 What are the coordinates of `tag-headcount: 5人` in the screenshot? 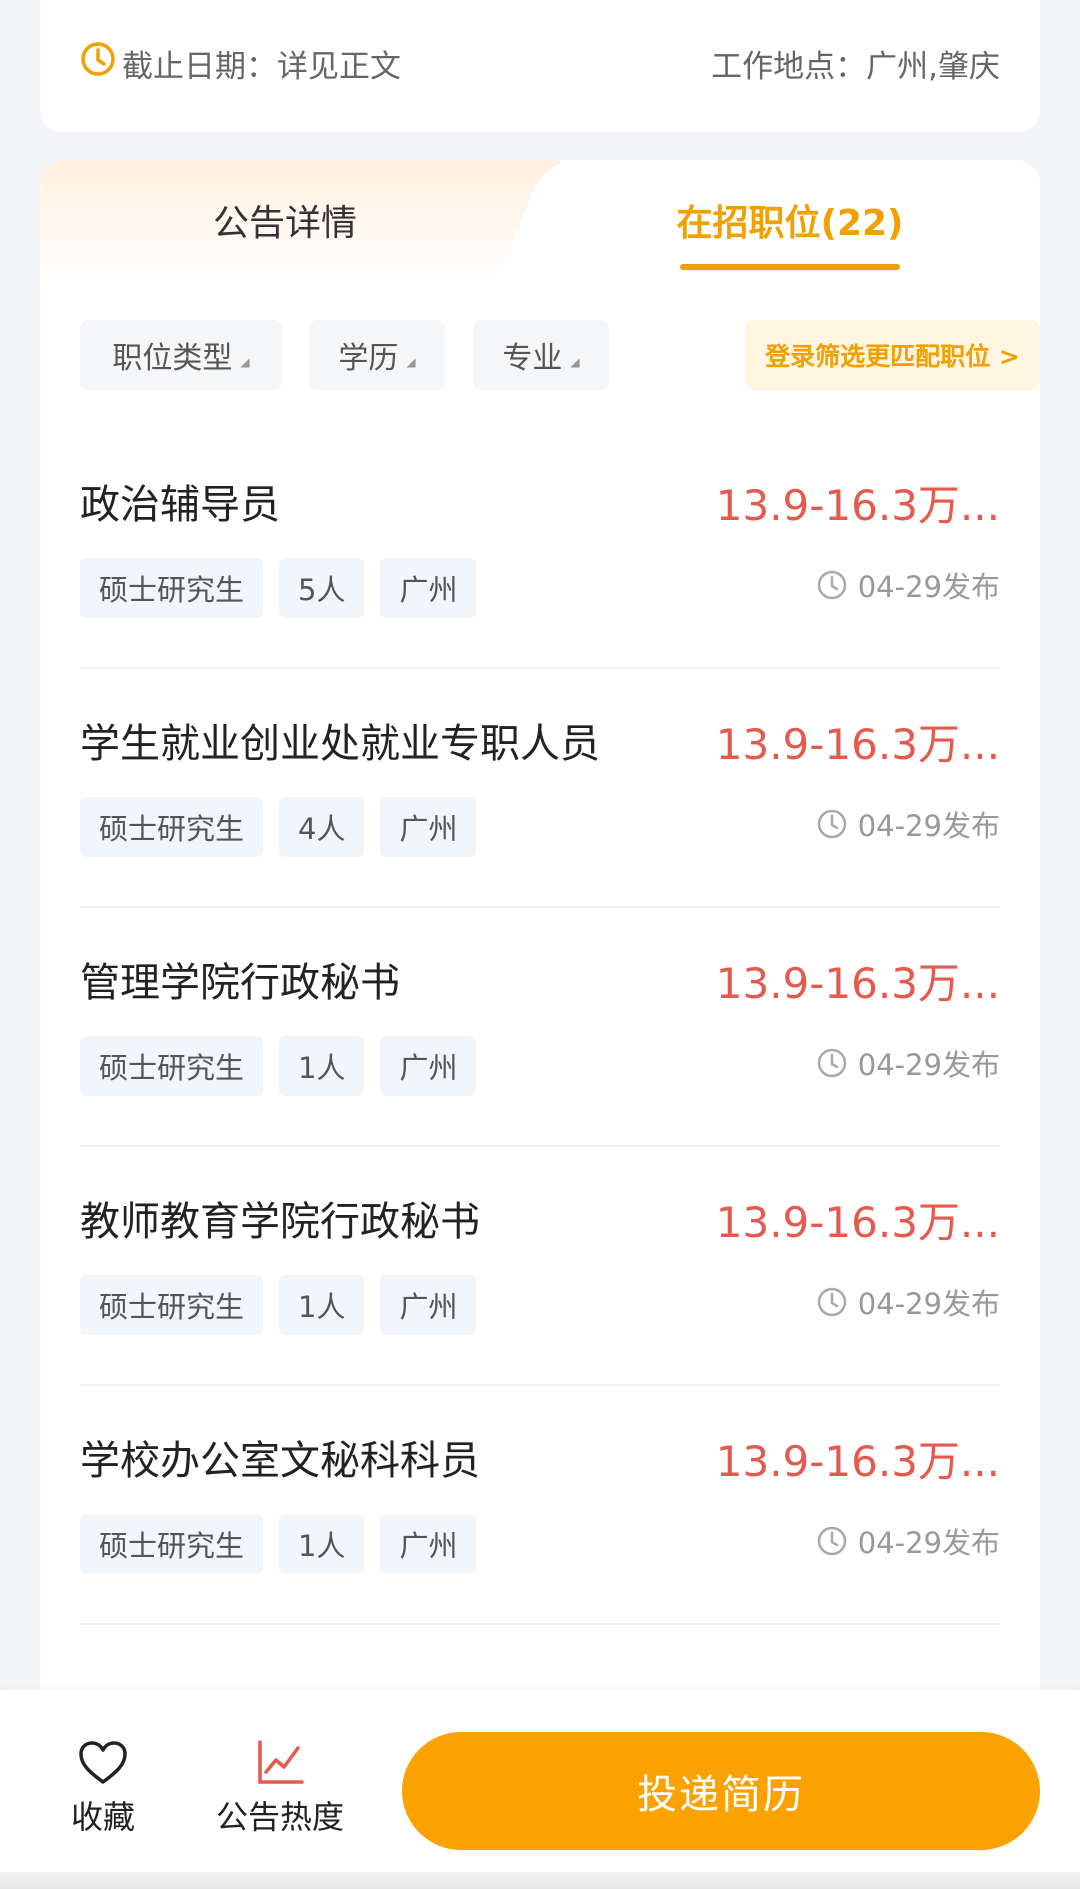 It's located at (322, 588).